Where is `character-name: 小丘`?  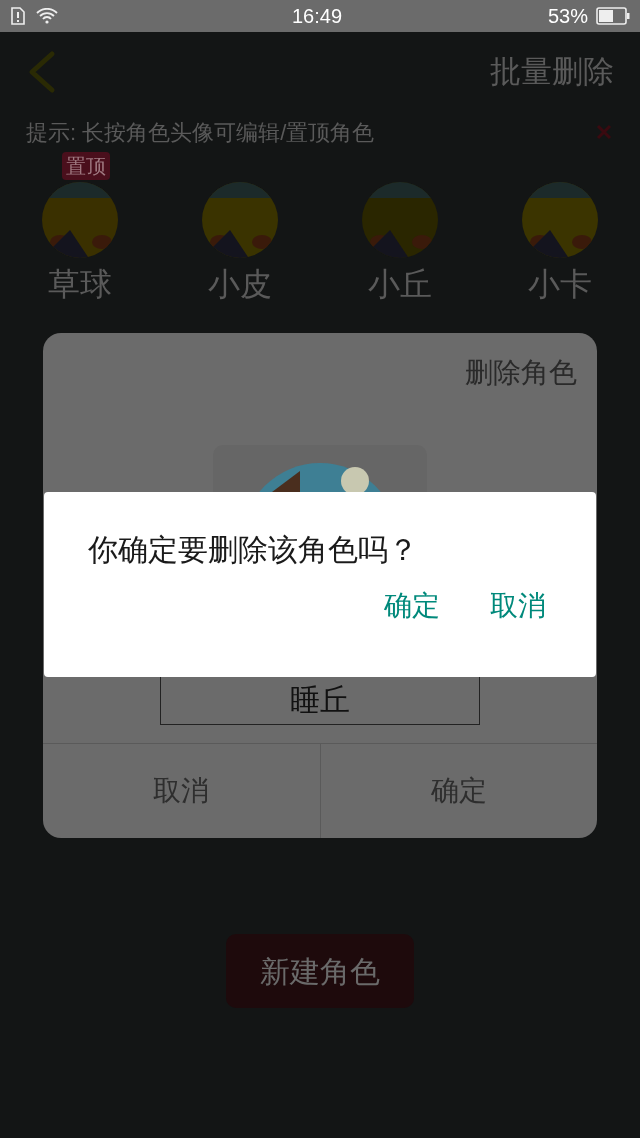
character-name: 小丘 is located at coordinates (400, 284).